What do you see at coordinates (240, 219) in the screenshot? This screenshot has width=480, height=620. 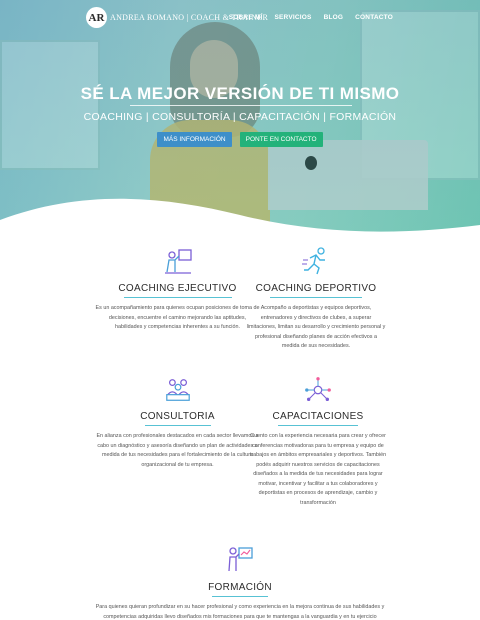 I see `hero-wave-divider` at bounding box center [240, 219].